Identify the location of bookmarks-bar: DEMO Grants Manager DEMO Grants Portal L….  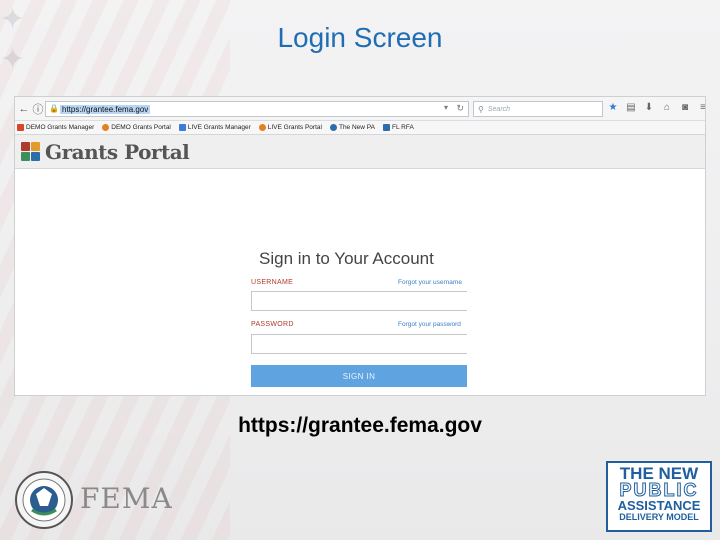
(360, 128).